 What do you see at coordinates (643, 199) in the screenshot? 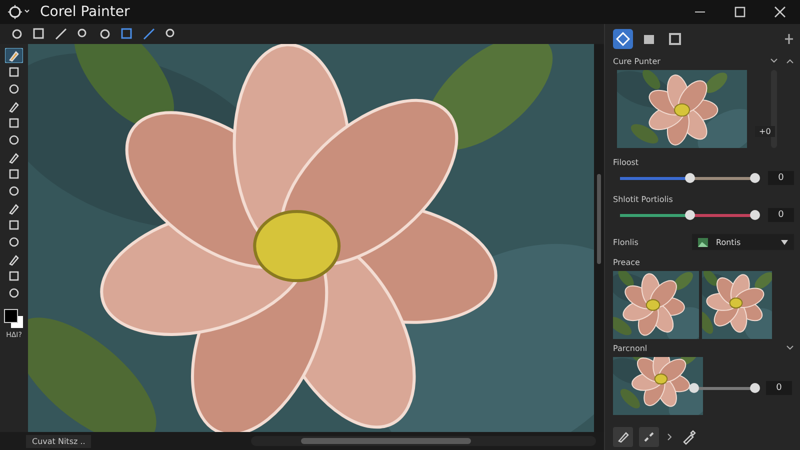
I see `slider-label: Shlotit Portiolis` at bounding box center [643, 199].